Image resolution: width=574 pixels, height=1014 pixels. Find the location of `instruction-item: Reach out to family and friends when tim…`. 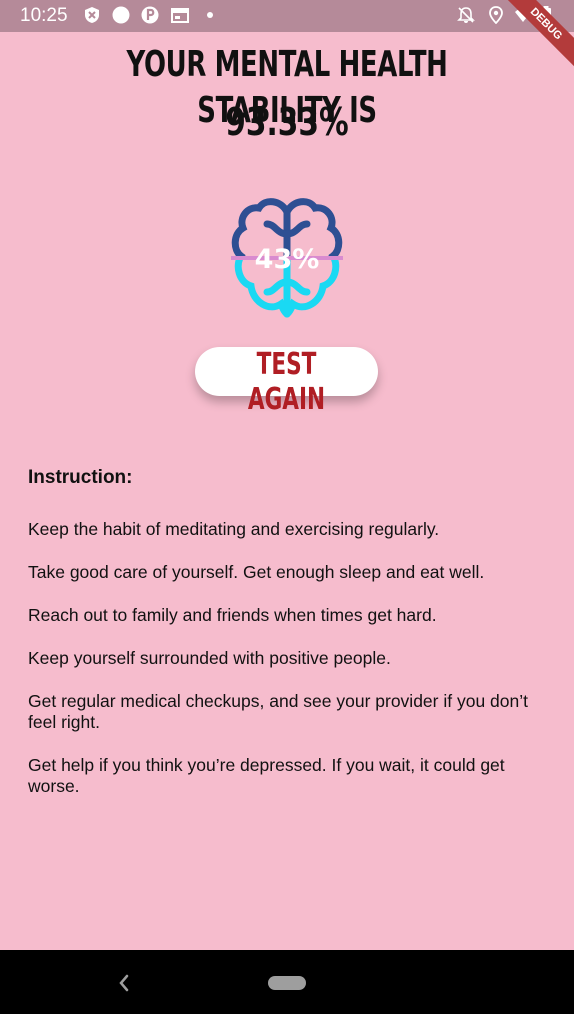

instruction-item: Reach out to family and friends when tim… is located at coordinates (232, 615).